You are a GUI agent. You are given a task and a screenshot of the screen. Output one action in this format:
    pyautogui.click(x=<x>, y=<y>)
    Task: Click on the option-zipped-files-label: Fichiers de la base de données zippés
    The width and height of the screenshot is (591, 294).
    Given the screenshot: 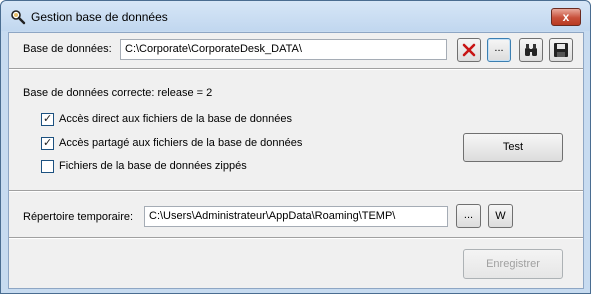 What is the action you would take?
    pyautogui.click(x=153, y=166)
    